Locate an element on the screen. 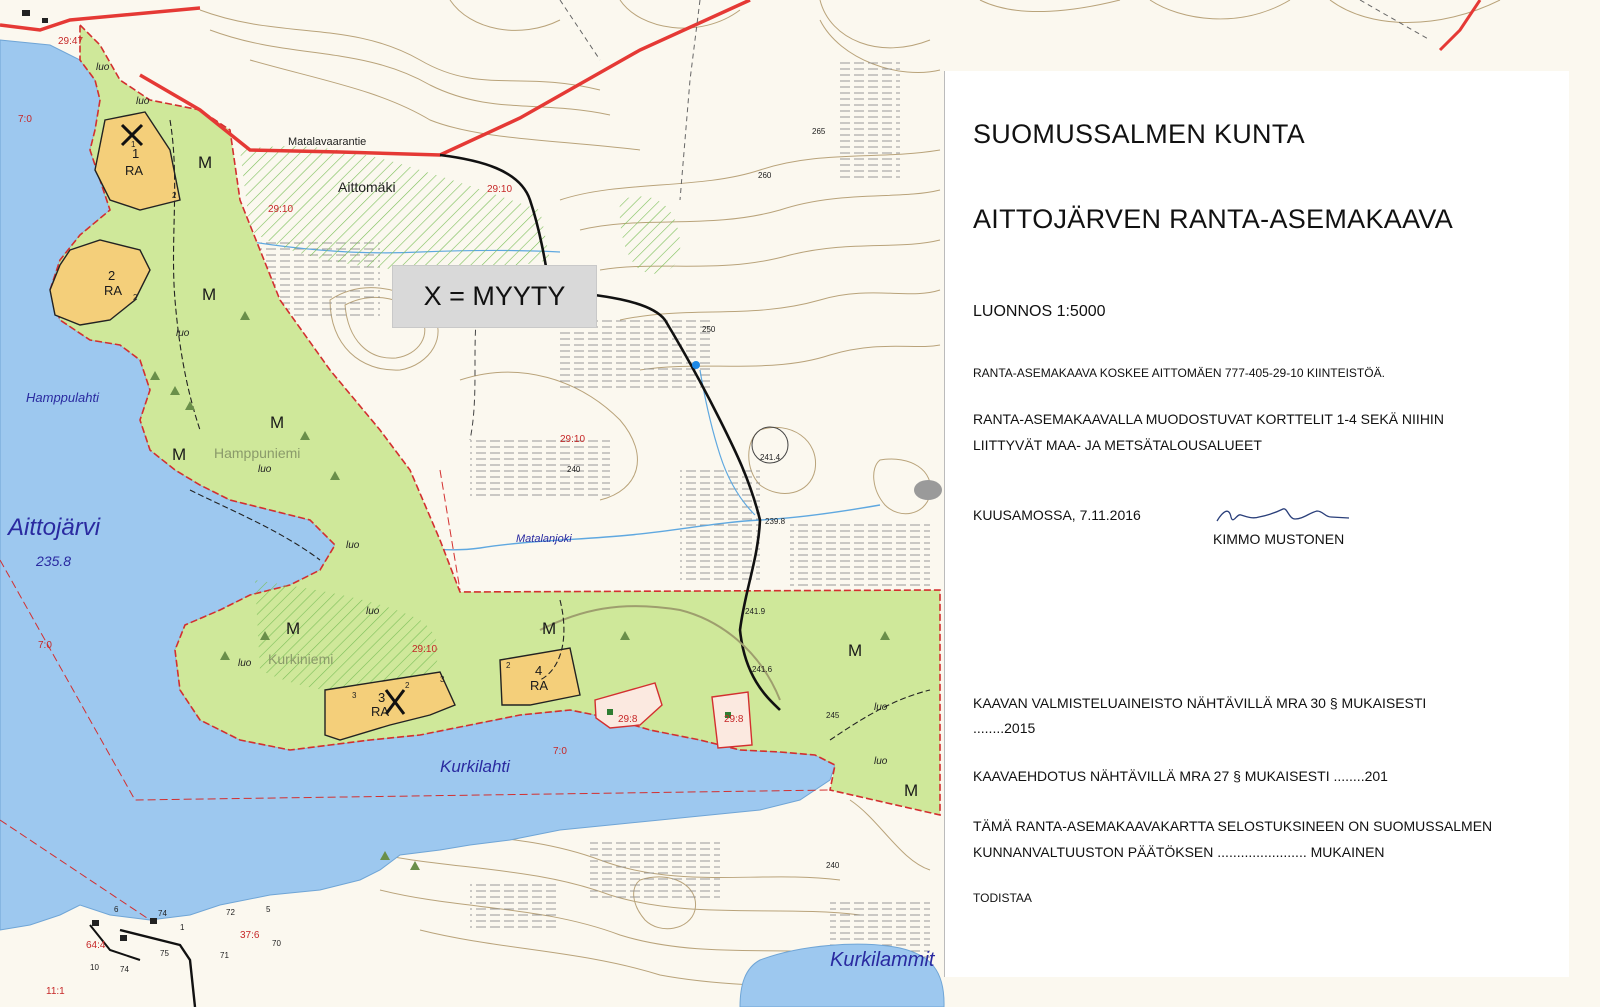  place-date: KUUSAMOSSA, 7.11.2016 is located at coordinates (1057, 515).